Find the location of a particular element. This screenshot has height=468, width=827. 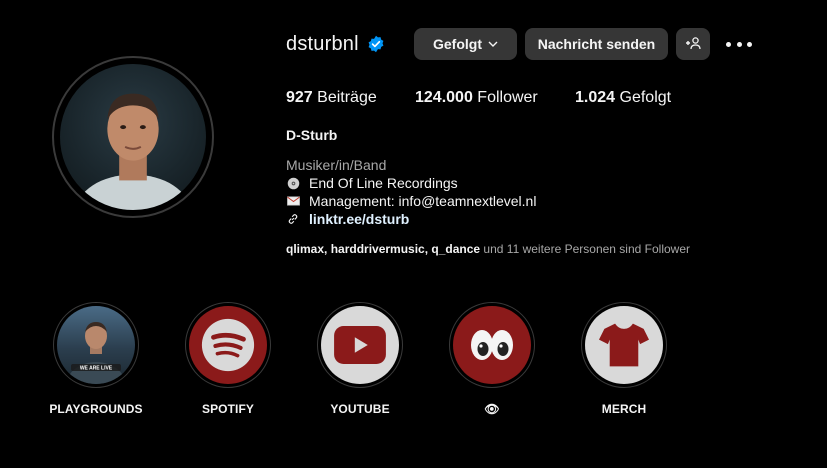

posts-stat: 927 Beiträge is located at coordinates (331, 98).